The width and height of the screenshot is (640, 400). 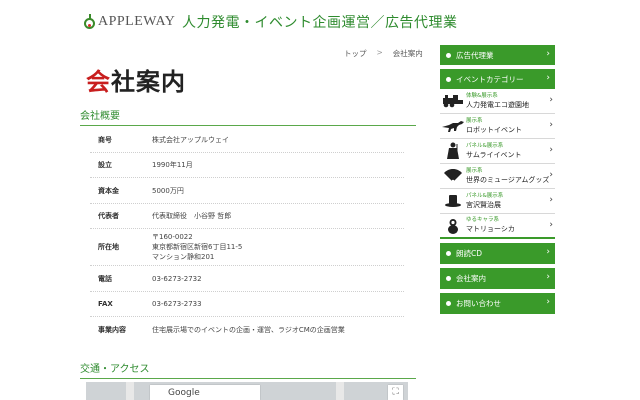 What do you see at coordinates (248, 116) in the screenshot?
I see `company-overview-heading: 会社概要` at bounding box center [248, 116].